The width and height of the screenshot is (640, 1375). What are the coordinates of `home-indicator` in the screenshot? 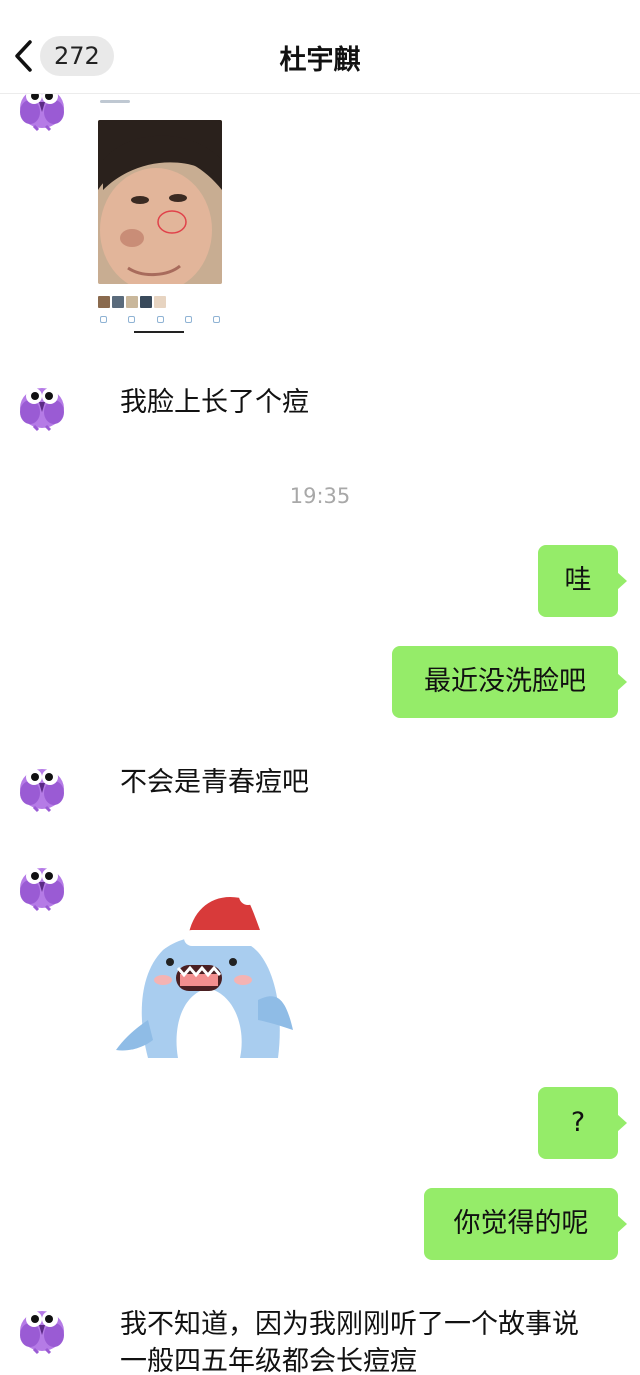 It's located at (159, 332).